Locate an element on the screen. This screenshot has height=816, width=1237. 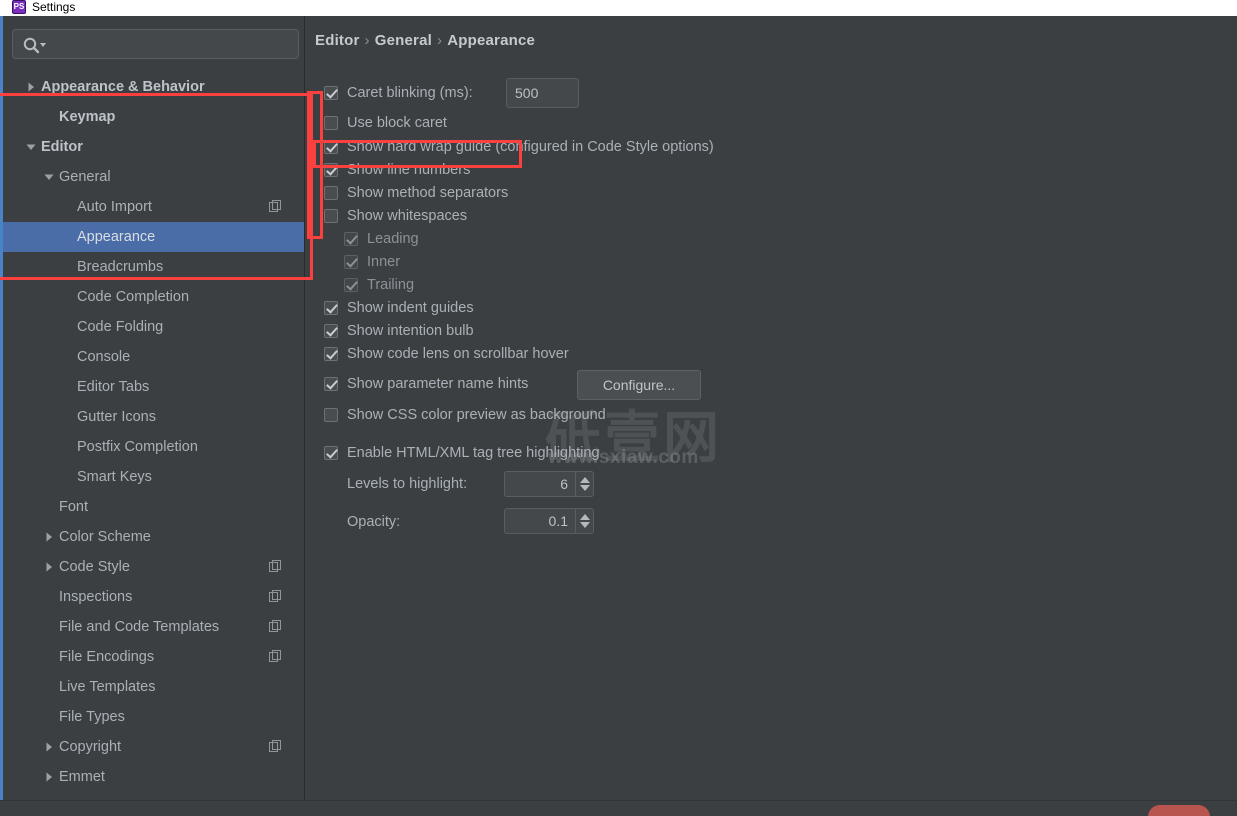
breadcrumb-part-general: General is located at coordinates (403, 40).